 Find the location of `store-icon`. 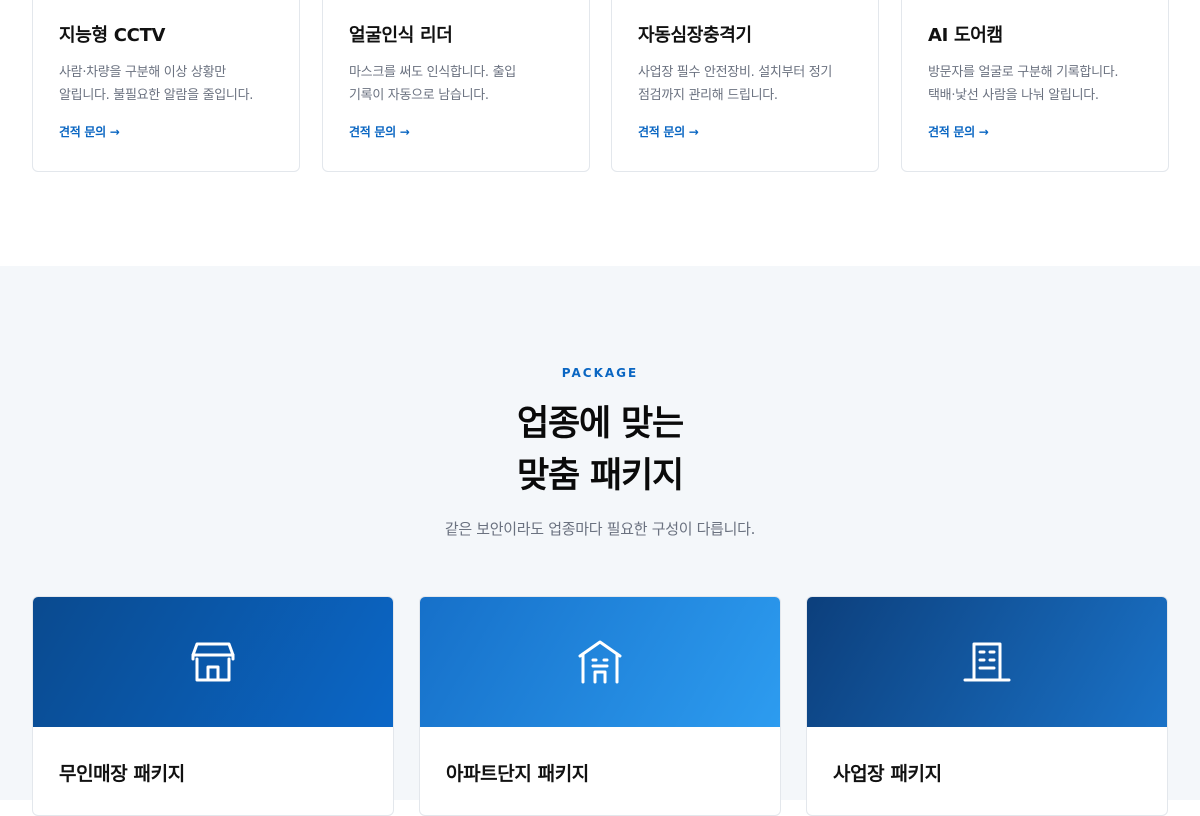

store-icon is located at coordinates (213, 662).